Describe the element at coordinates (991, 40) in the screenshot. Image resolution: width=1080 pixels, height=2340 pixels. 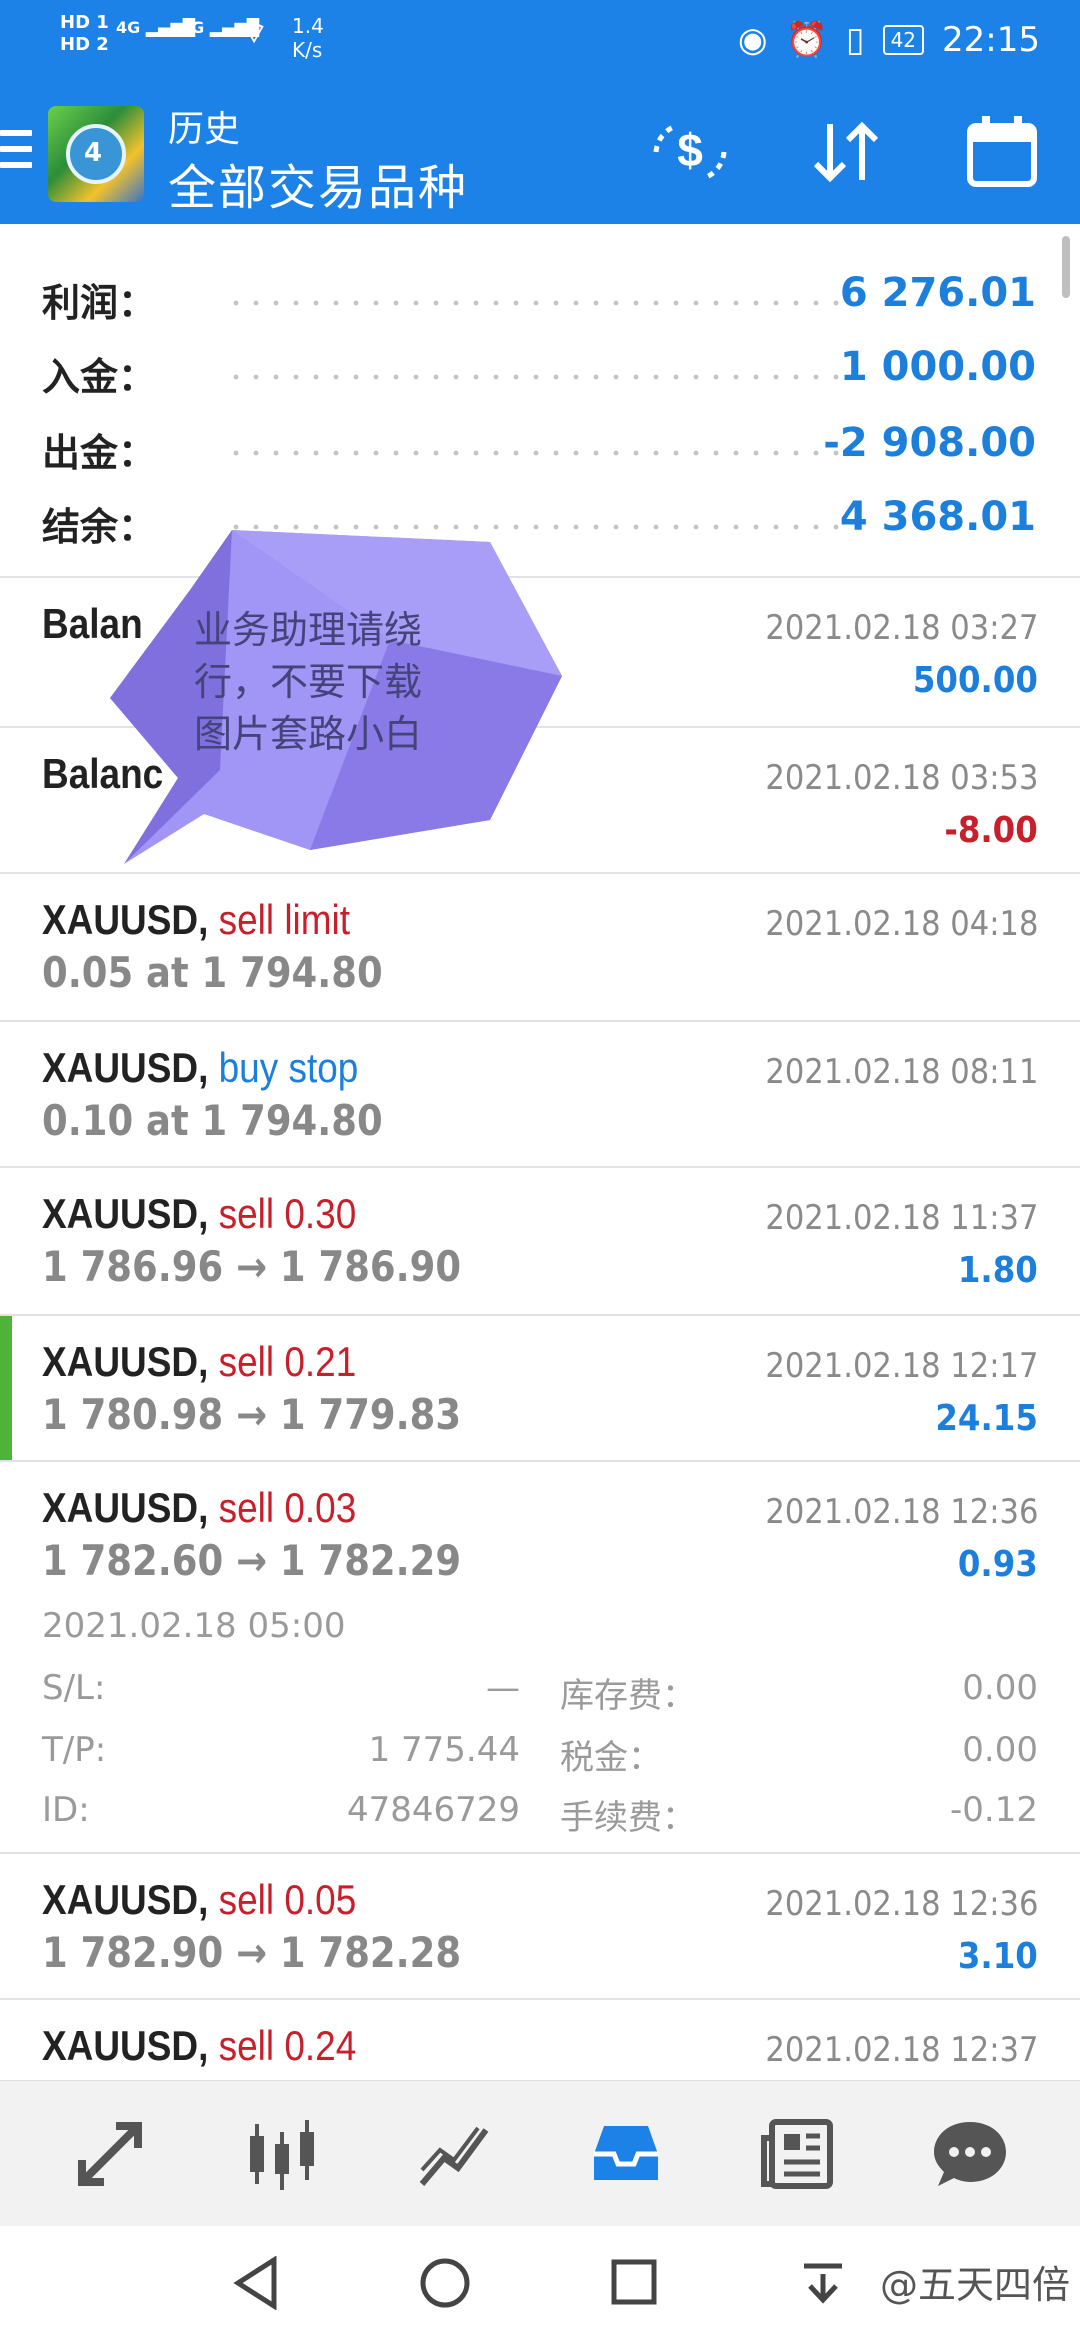
I see `clock: 22:15` at that location.